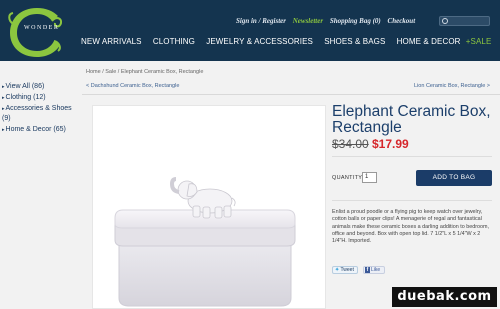 This screenshot has width=500, height=309. Describe the element at coordinates (479, 41) in the screenshot. I see `nav-sale: +SALE` at that location.